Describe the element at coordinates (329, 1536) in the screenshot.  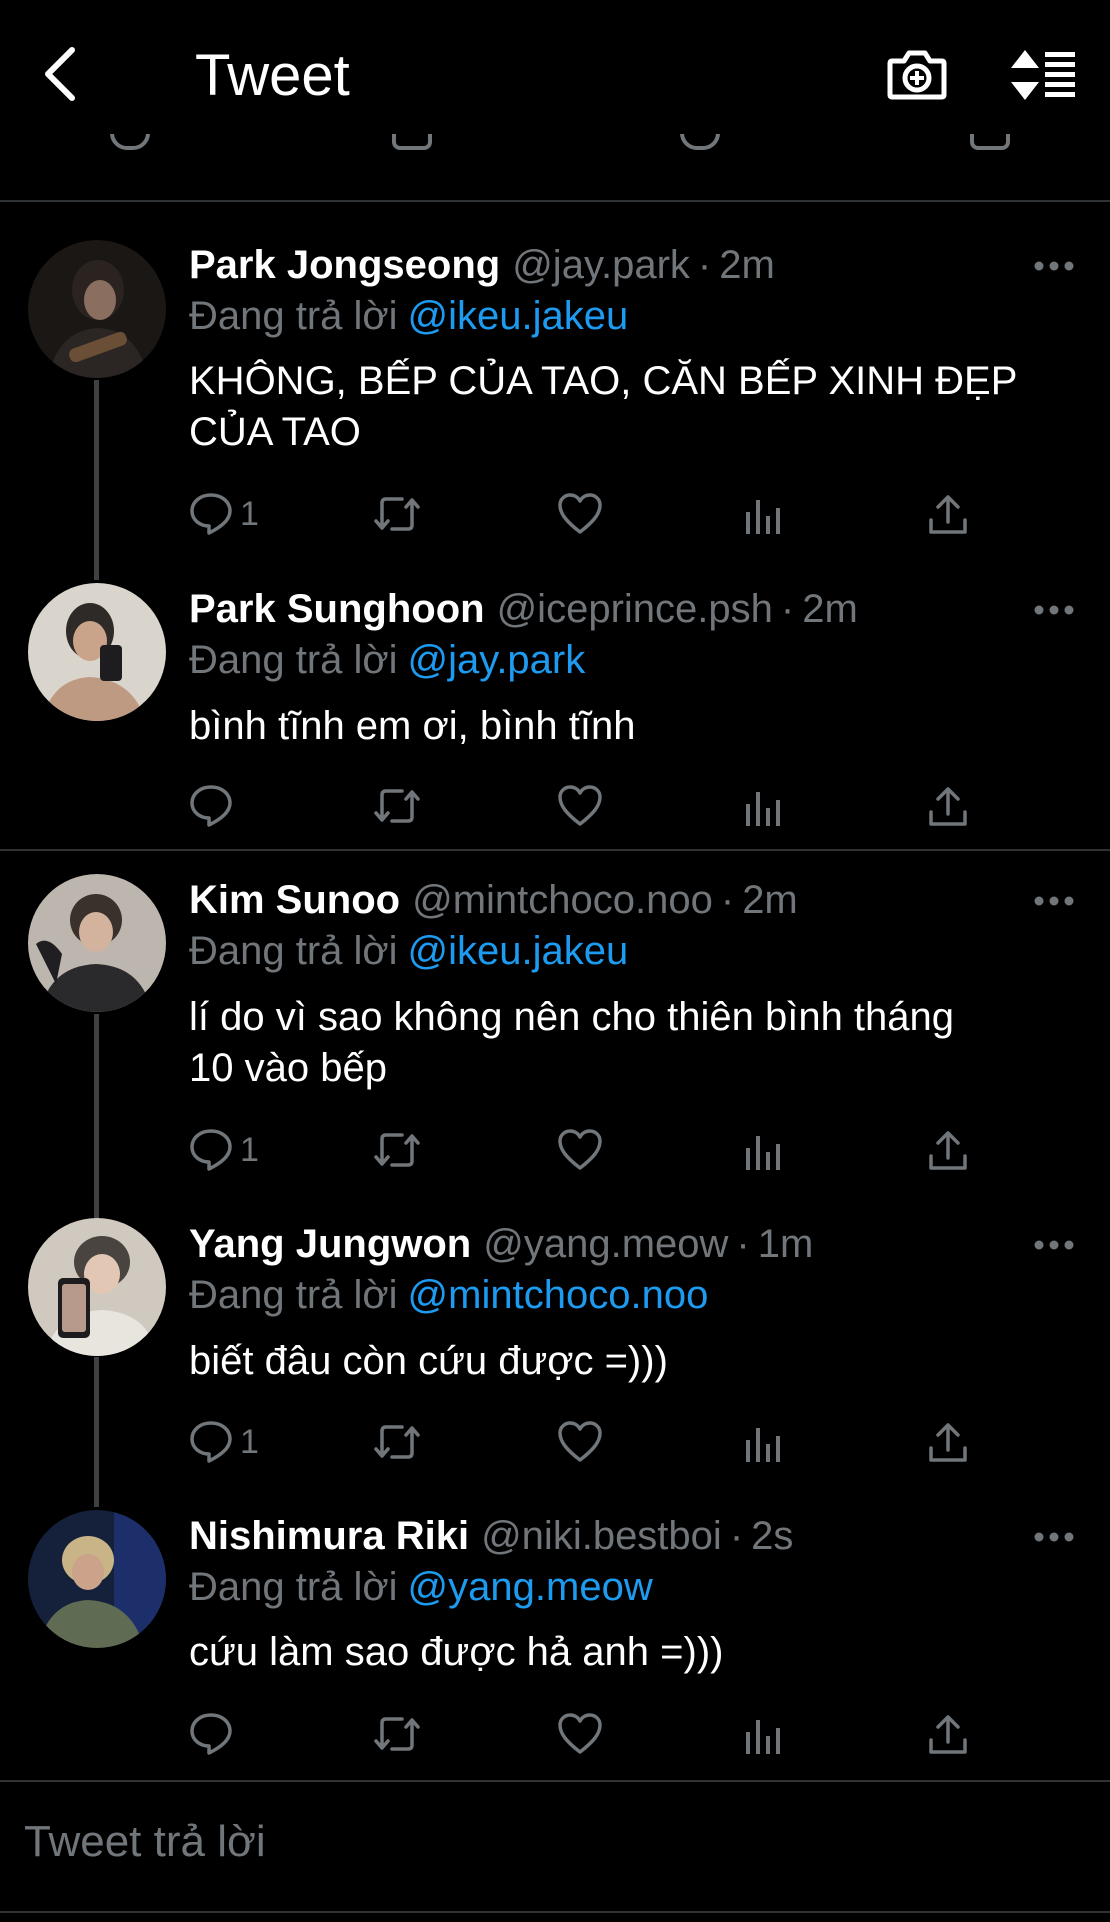
I see `author-name: Nishimura Riki` at that location.